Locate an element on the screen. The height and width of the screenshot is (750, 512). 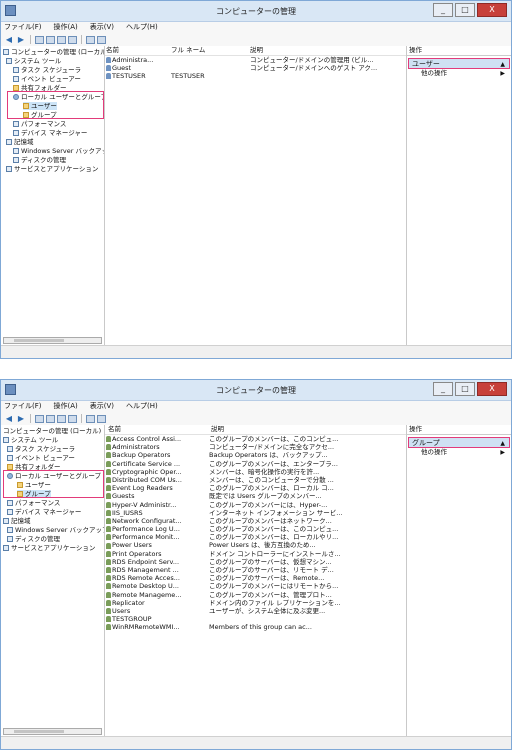
action-section-users: ユーザー ▲ is located at coordinates (459, 63).